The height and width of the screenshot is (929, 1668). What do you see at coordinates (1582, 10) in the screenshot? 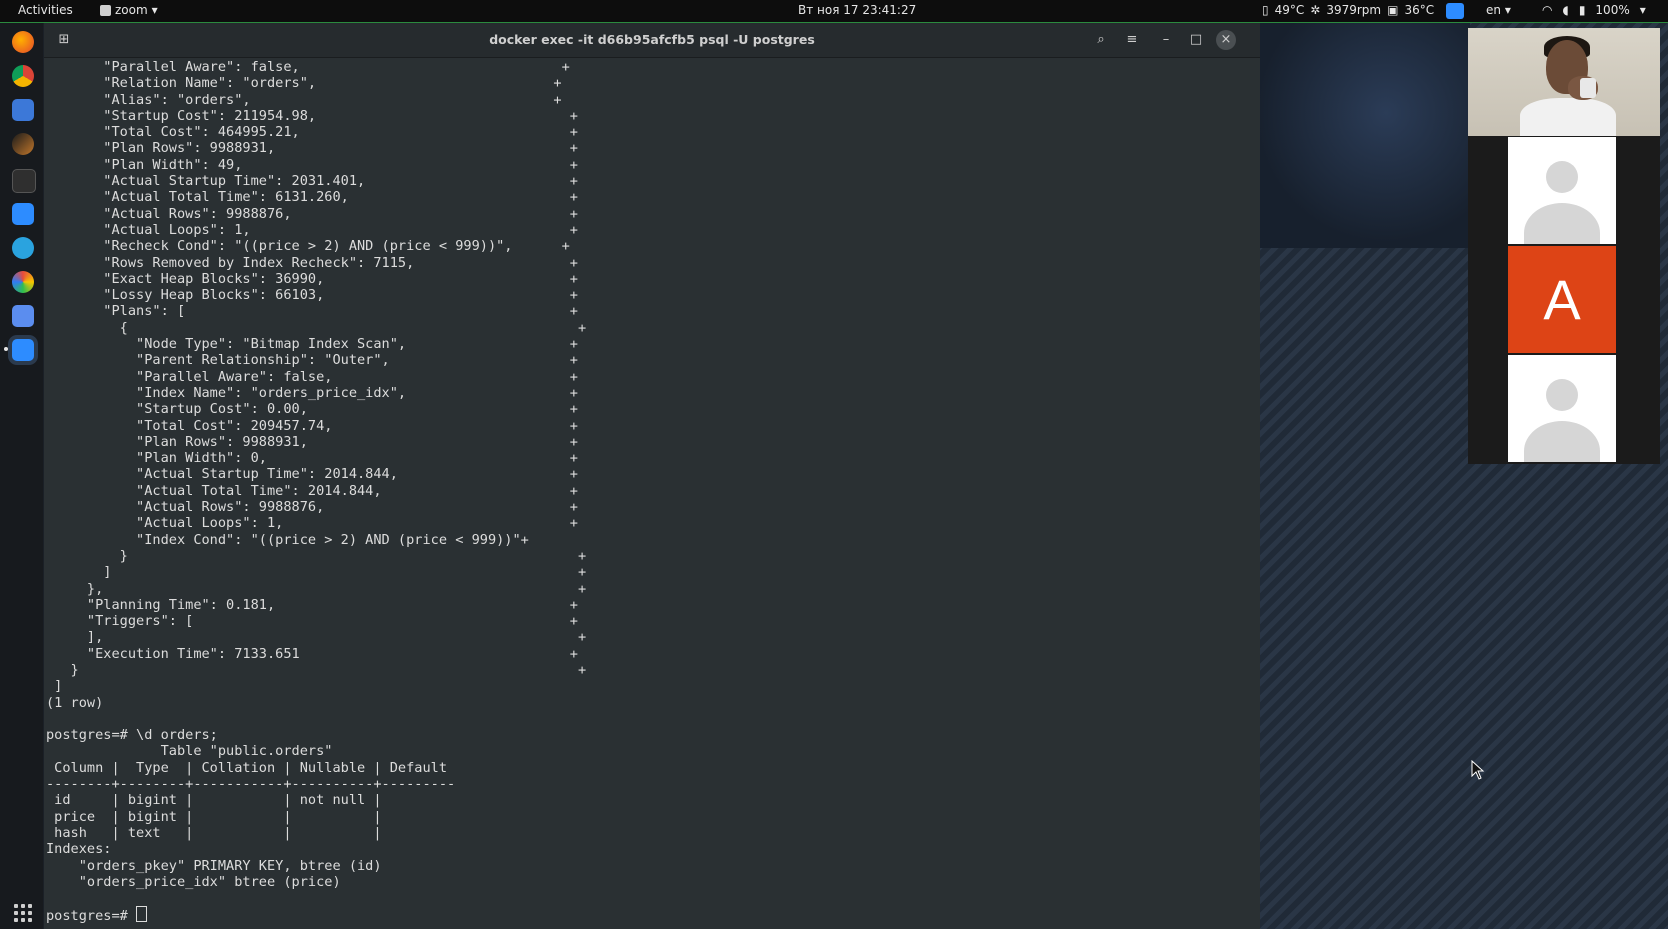
I see `battery-icon: ▮` at bounding box center [1582, 10].